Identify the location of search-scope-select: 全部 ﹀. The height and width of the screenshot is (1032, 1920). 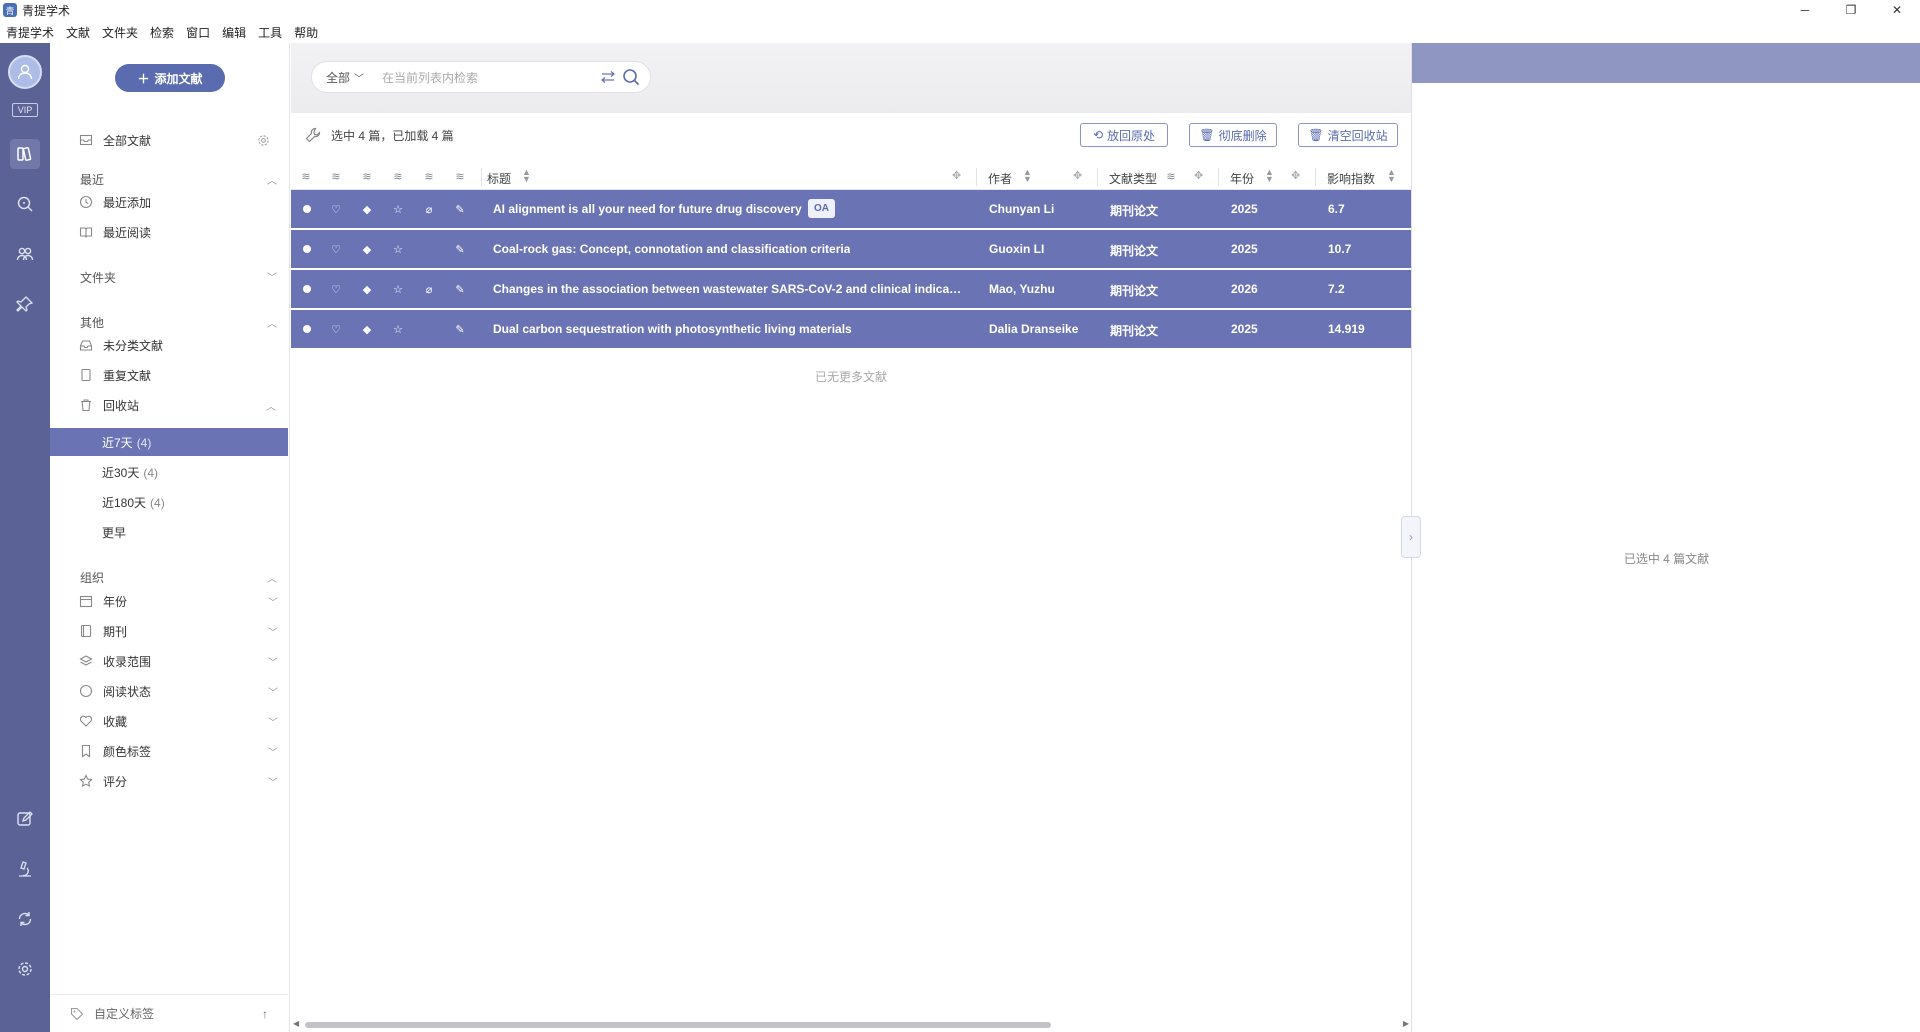
(345, 77).